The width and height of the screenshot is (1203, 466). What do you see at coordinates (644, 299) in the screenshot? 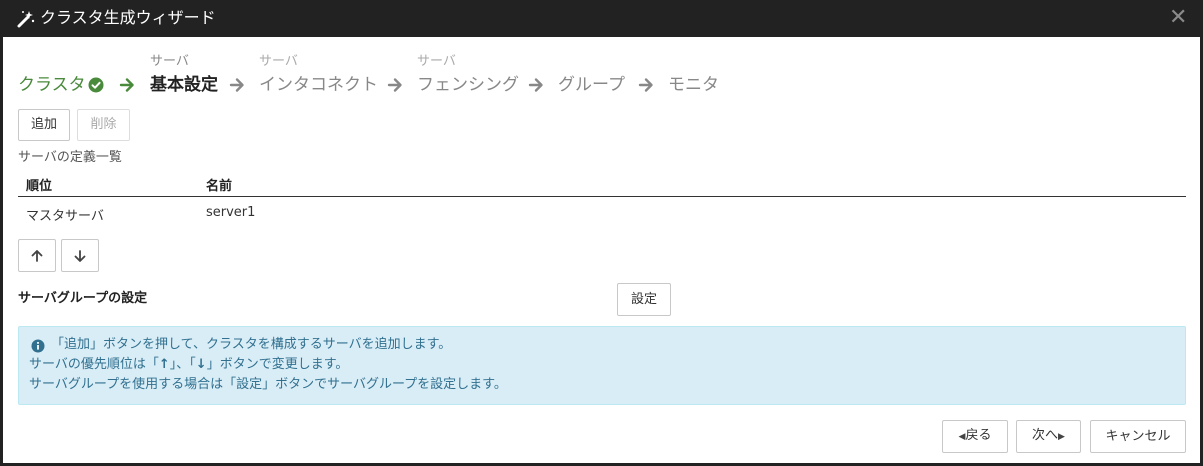
I see `server-group-settings-button: 設定` at bounding box center [644, 299].